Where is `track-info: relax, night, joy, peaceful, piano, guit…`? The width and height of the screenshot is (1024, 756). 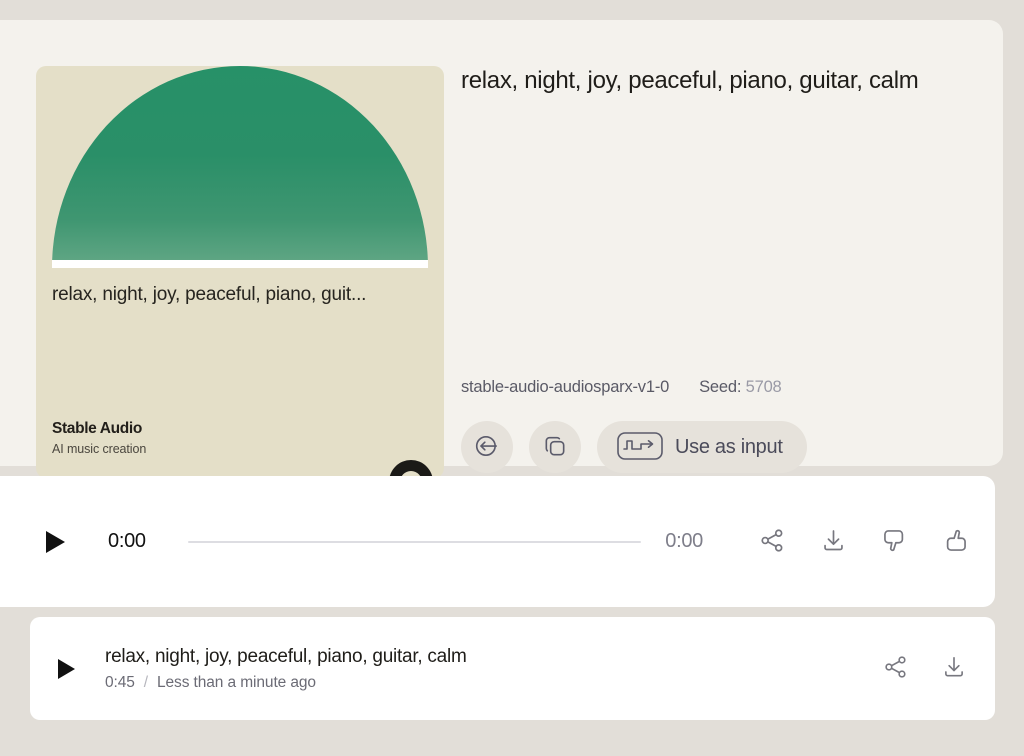 track-info: relax, night, joy, peaceful, piano, guit… is located at coordinates (494, 669).